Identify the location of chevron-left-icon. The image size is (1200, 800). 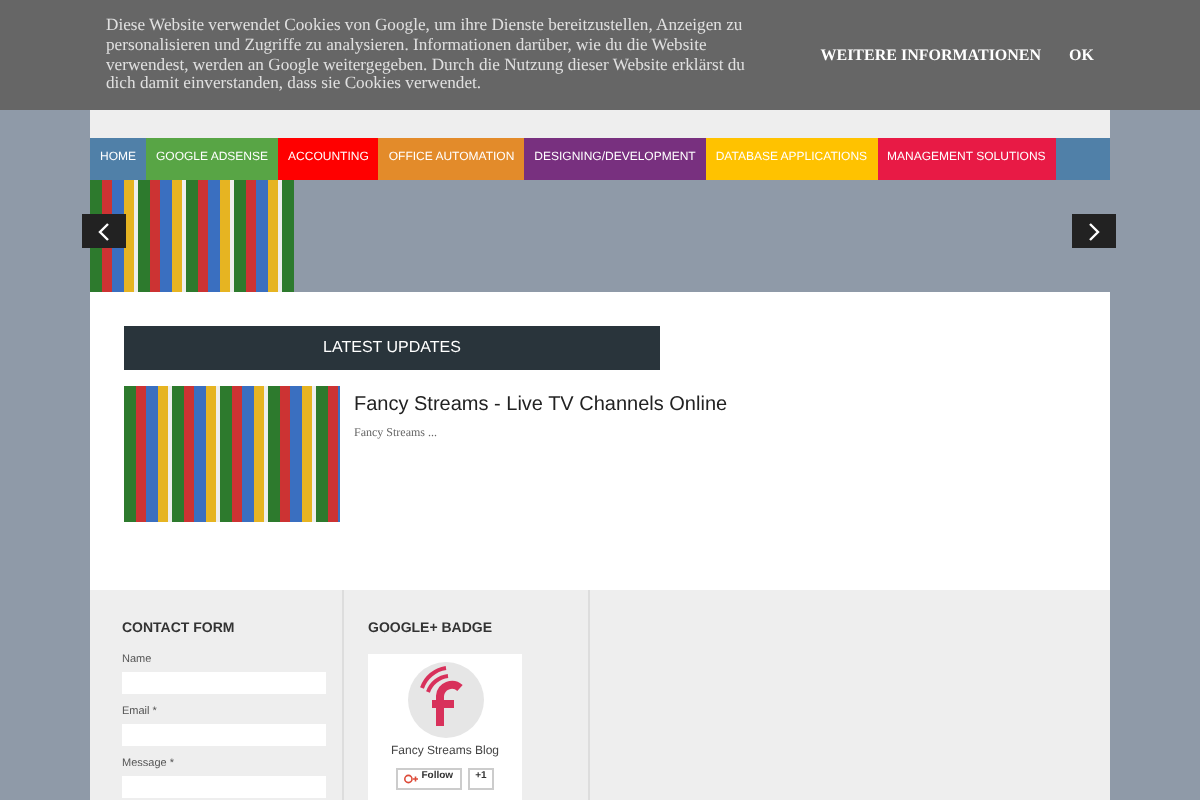
(104, 231).